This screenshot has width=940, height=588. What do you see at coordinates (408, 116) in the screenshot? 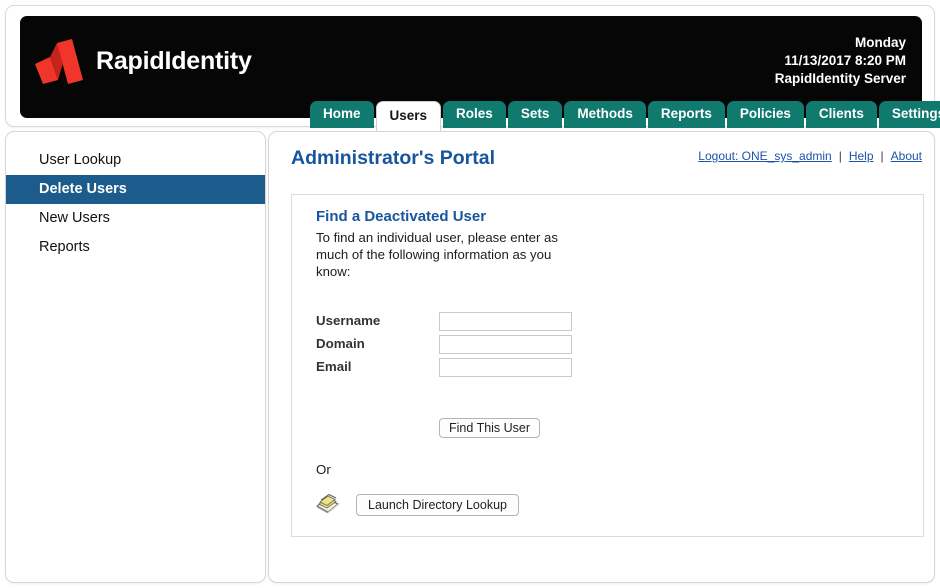
I see `tab-users: Users` at bounding box center [408, 116].